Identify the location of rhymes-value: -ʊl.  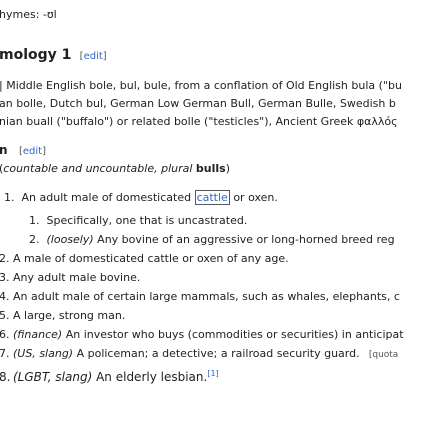
(49, 14).